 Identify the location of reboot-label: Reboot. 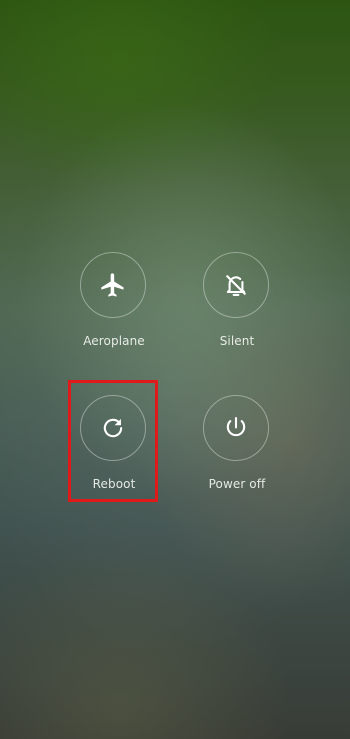
(114, 484).